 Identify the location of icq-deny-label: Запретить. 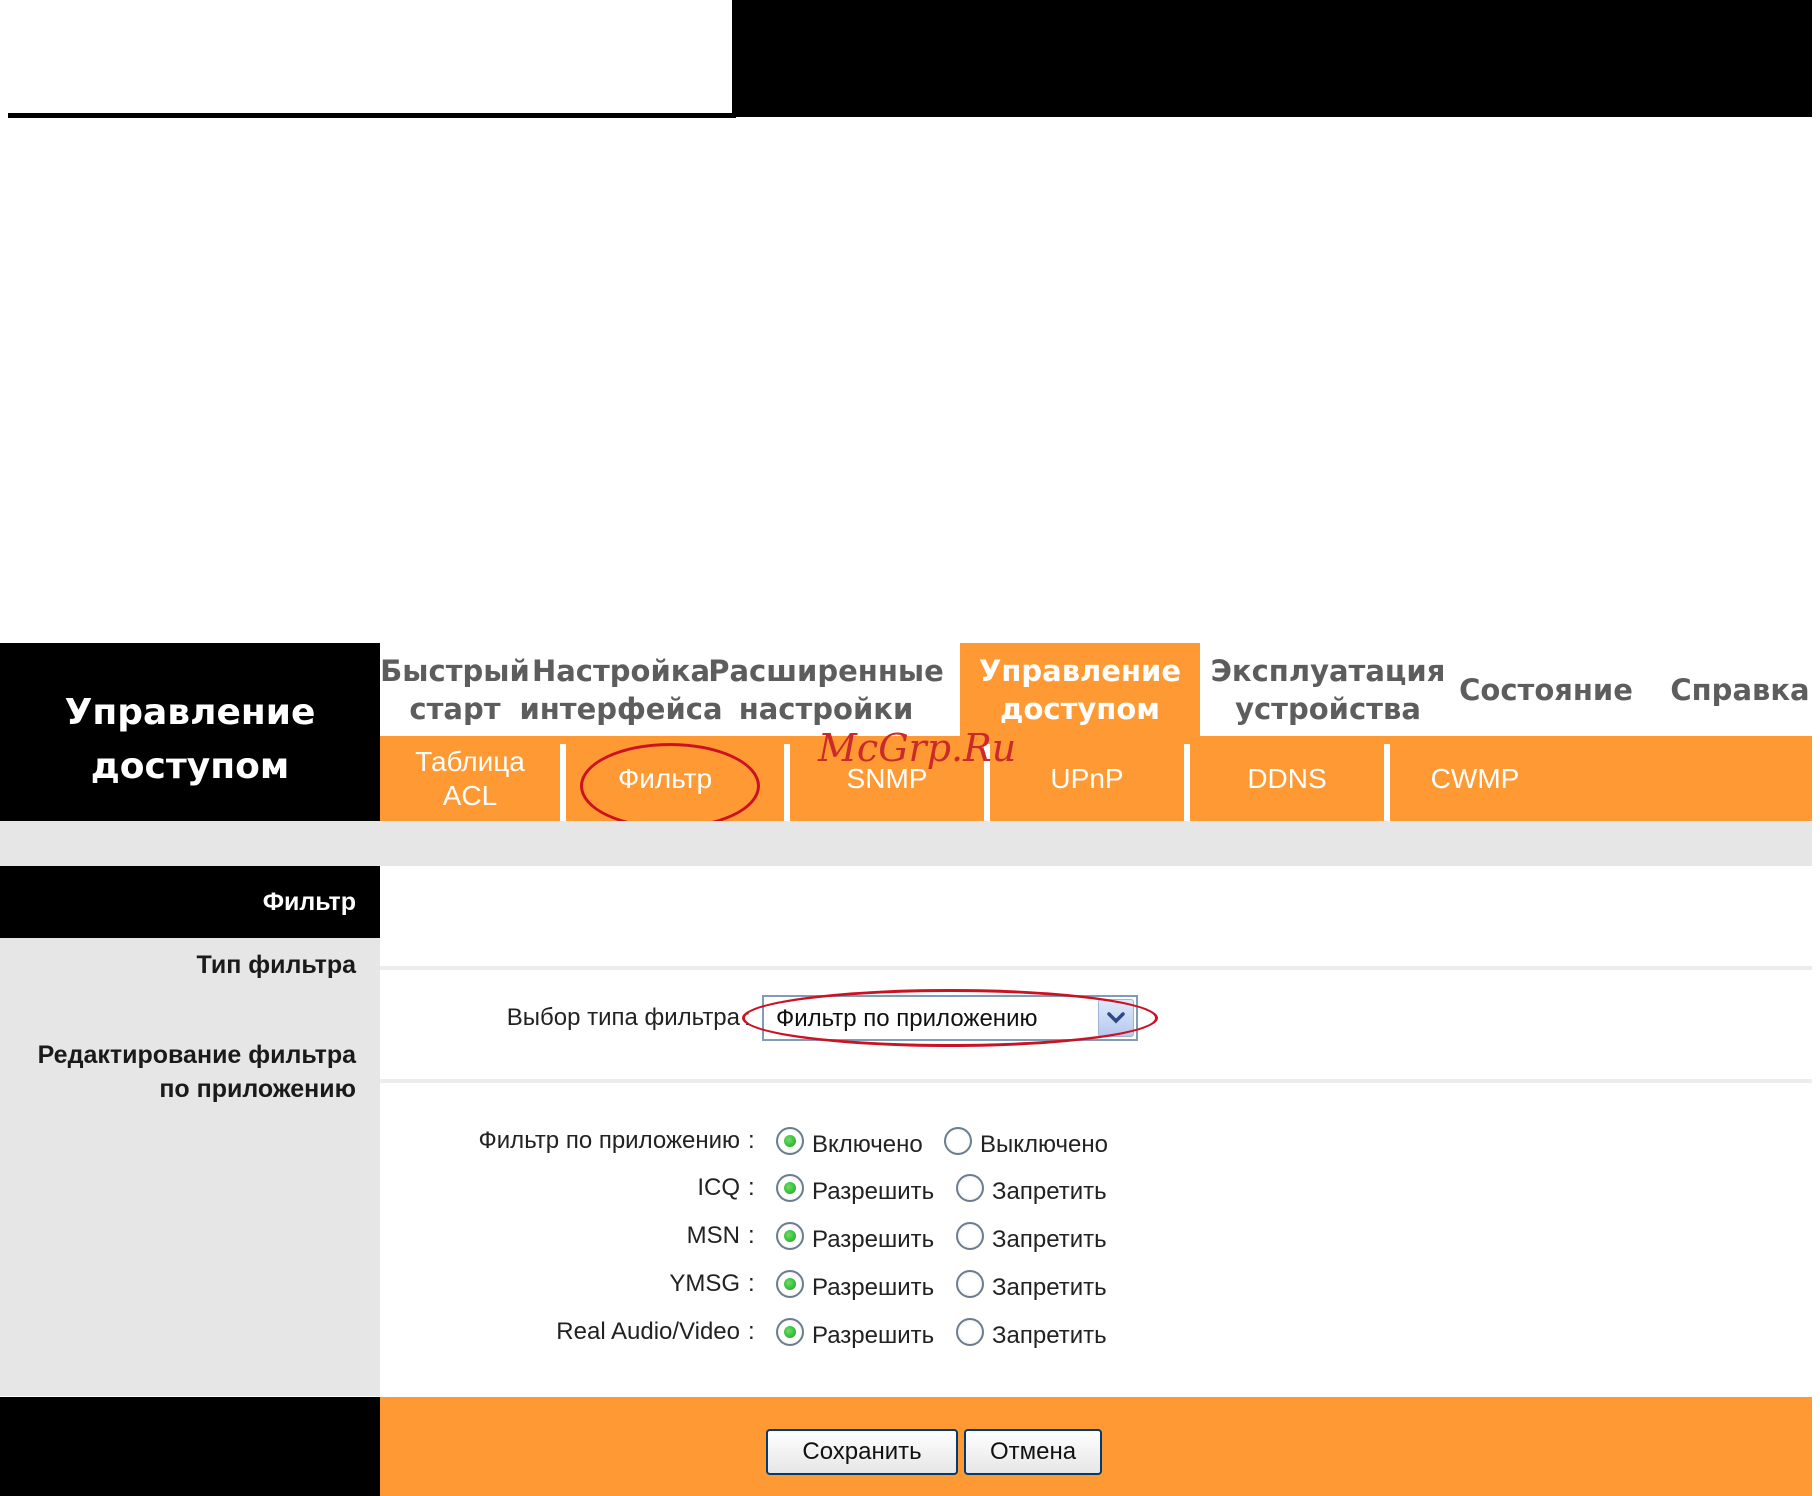
(1049, 1191).